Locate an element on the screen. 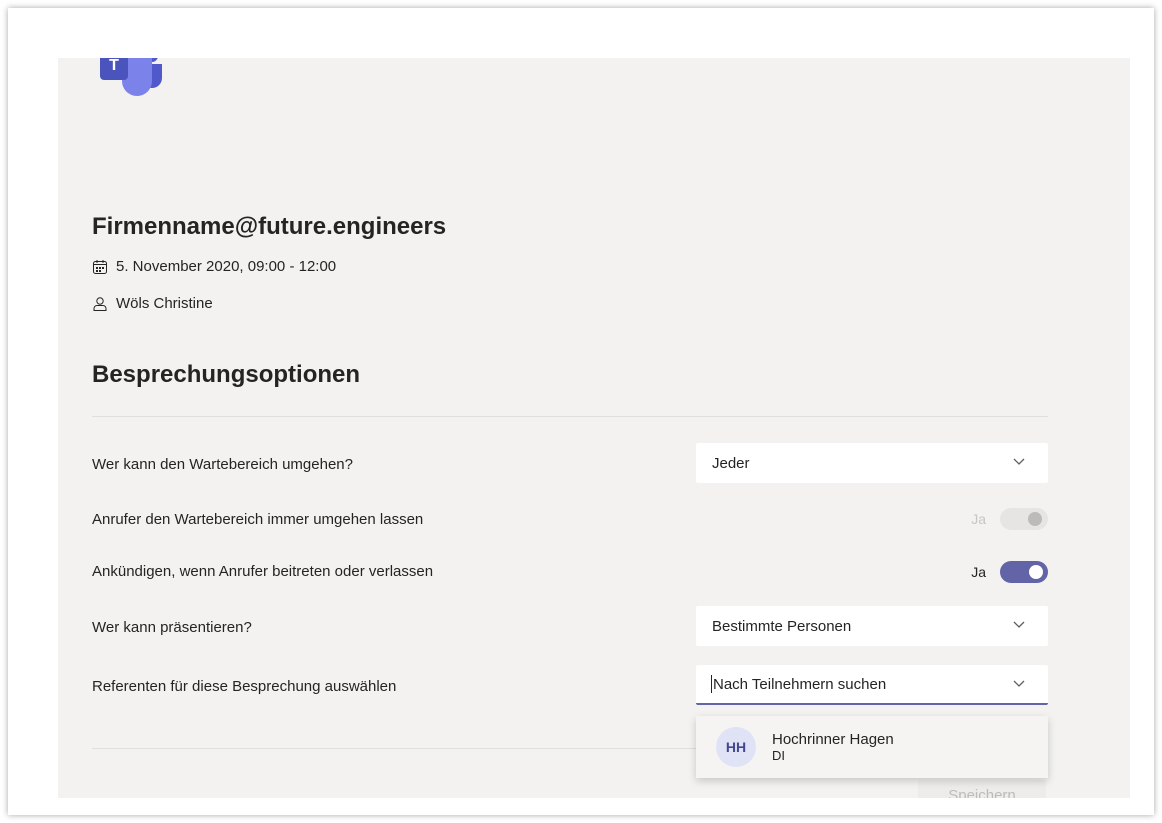 This screenshot has height=823, width=1162. presenters-value: Bestimmte Personen is located at coordinates (782, 626).